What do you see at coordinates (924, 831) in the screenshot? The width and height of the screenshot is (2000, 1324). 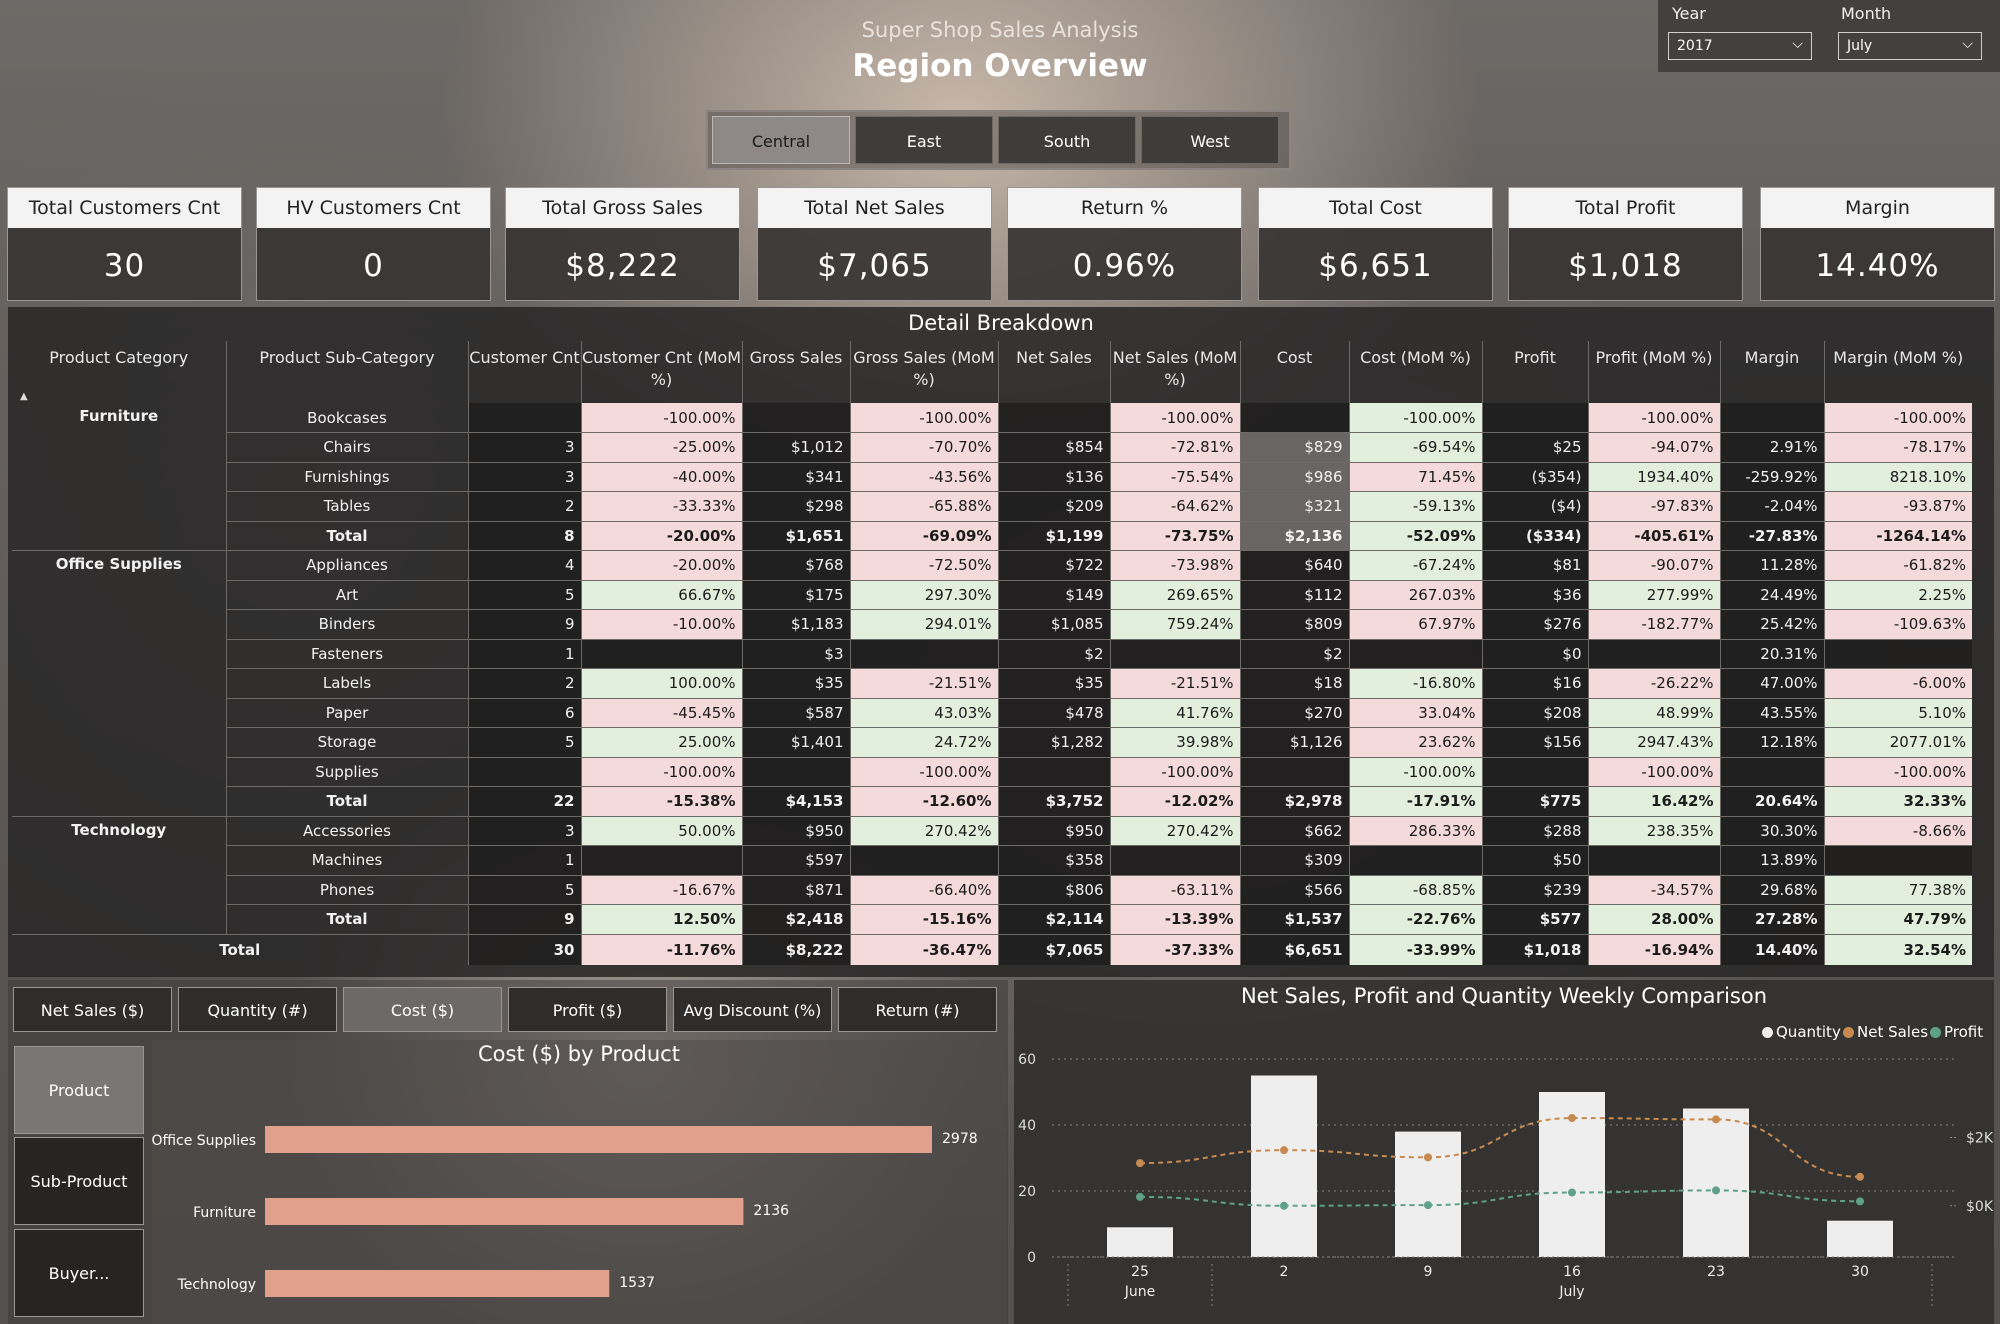 I see `matrix-cell: 270.42%` at bounding box center [924, 831].